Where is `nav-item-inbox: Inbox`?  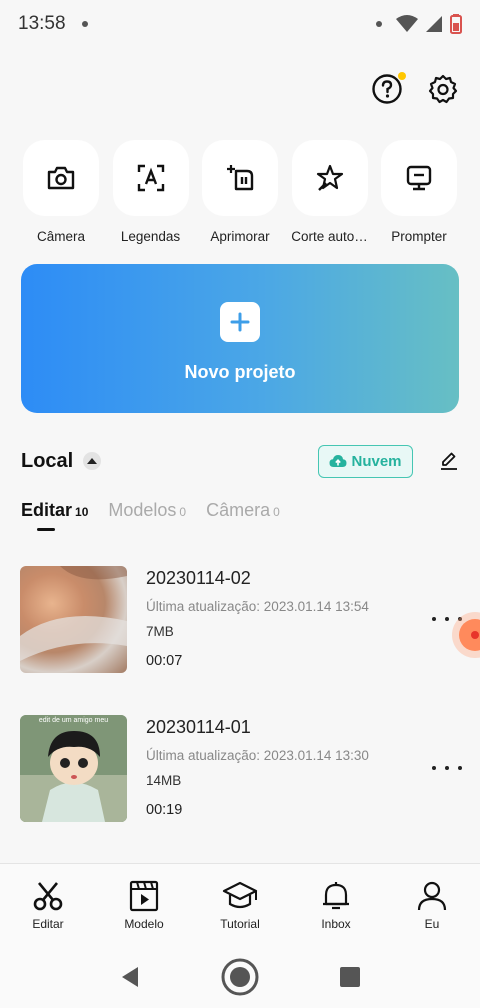 nav-item-inbox: Inbox is located at coordinates (336, 904).